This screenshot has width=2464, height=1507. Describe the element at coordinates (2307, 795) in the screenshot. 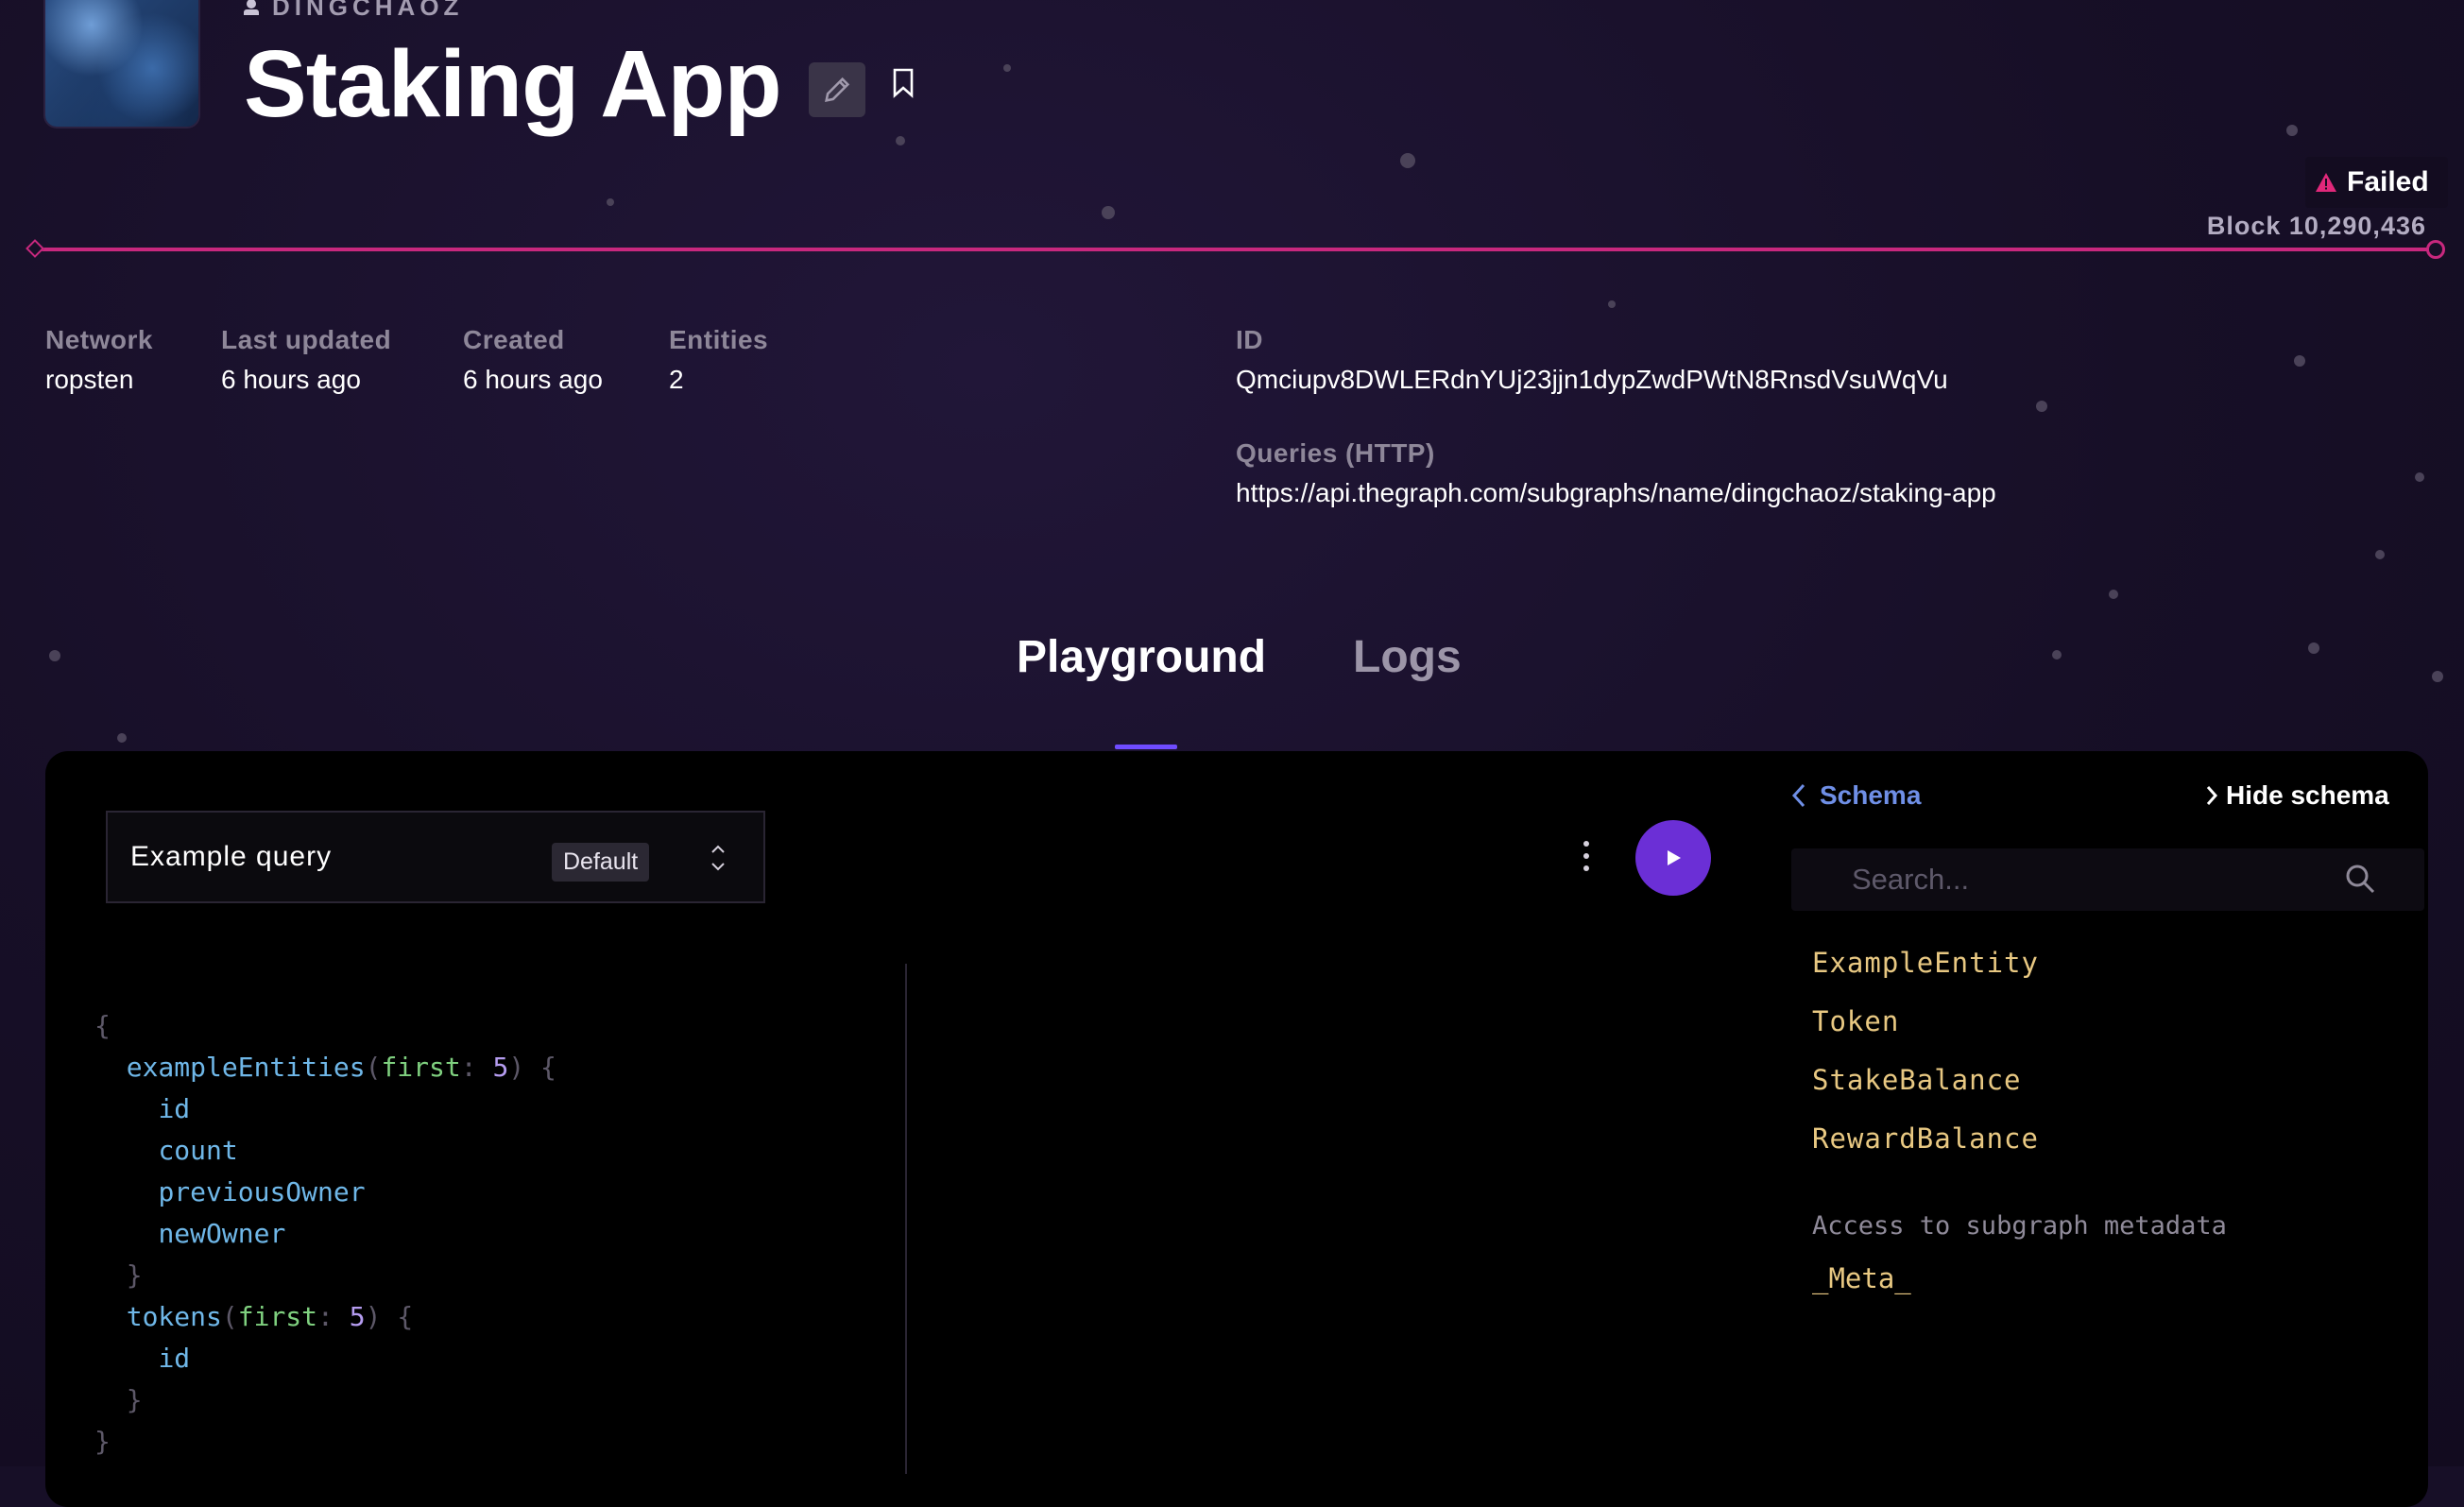

I see `hide-schema-label: Hide schema` at that location.